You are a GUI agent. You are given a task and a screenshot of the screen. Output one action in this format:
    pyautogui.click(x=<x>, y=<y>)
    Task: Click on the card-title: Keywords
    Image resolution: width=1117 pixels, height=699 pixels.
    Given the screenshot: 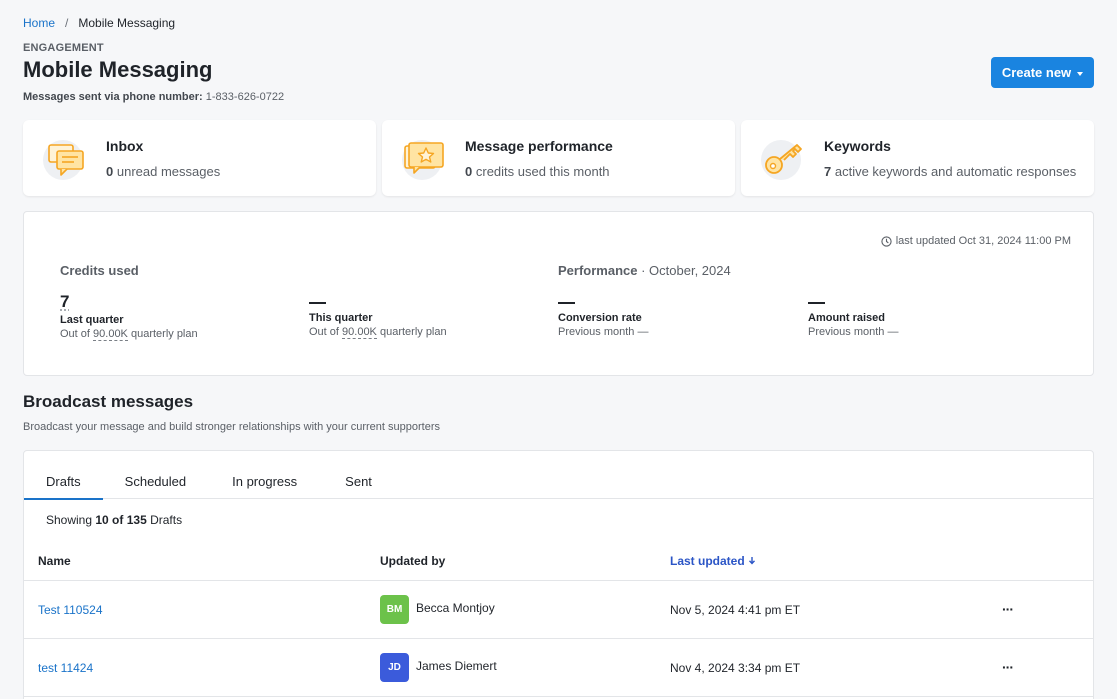 What is the action you would take?
    pyautogui.click(x=857, y=146)
    